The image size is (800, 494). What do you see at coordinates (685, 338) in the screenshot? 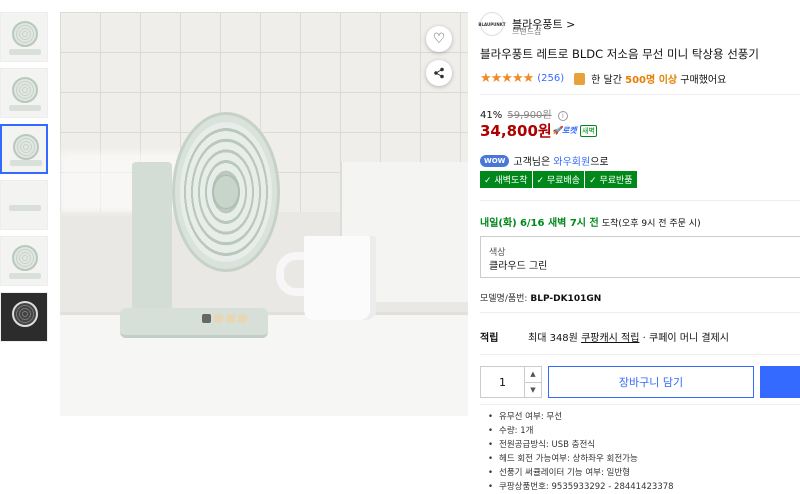
I see `points-suffix: · 쿠페이 머니 결제시` at bounding box center [685, 338].